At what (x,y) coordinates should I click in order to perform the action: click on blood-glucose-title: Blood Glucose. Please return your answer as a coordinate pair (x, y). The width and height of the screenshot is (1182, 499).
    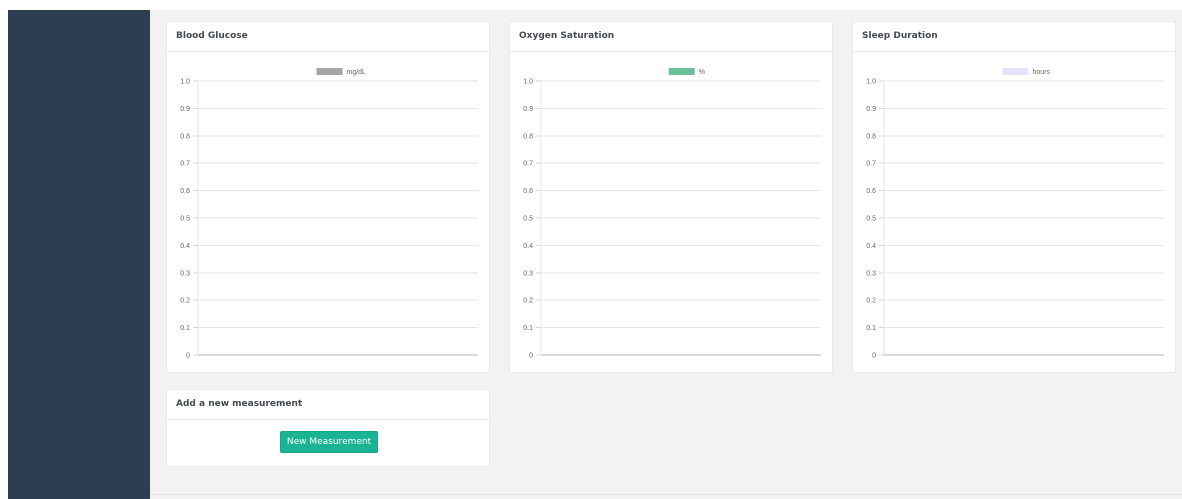
    Looking at the image, I should click on (328, 37).